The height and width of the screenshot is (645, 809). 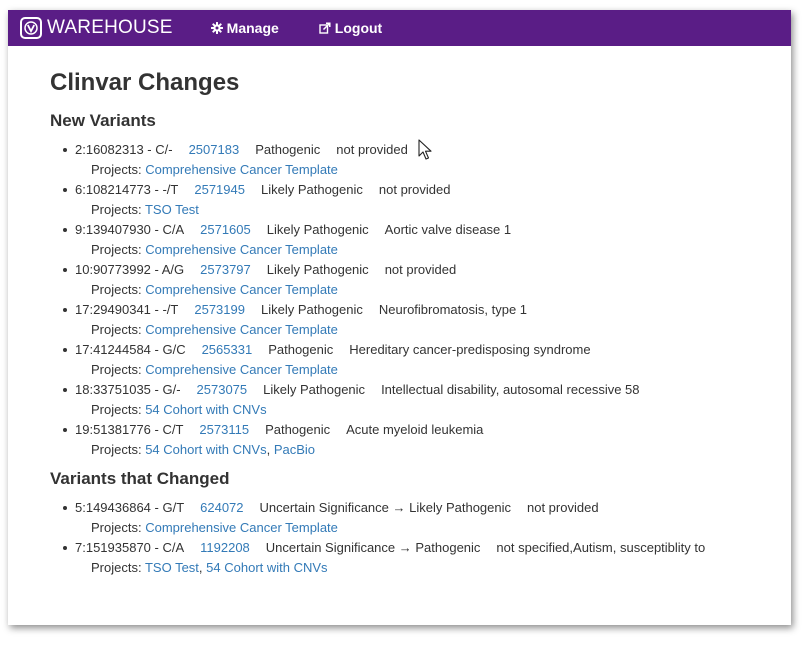 What do you see at coordinates (222, 389) in the screenshot?
I see `clinvar-id-link: 2573075` at bounding box center [222, 389].